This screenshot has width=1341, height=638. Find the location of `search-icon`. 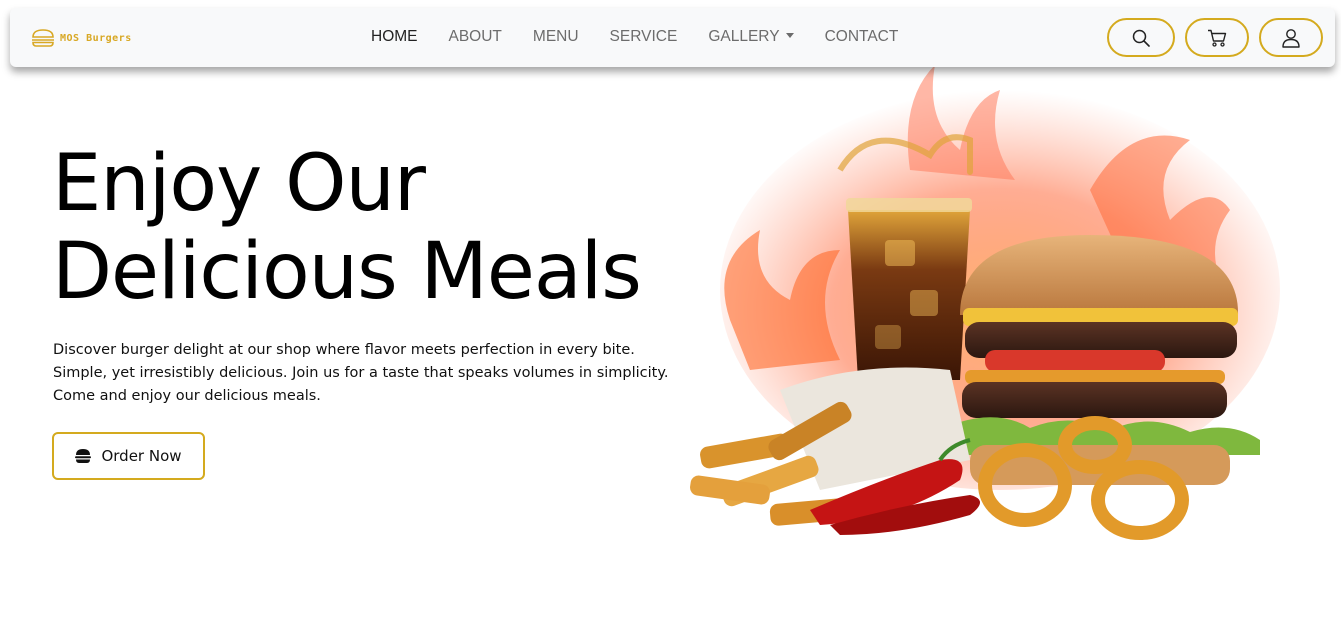

search-icon is located at coordinates (1141, 38).